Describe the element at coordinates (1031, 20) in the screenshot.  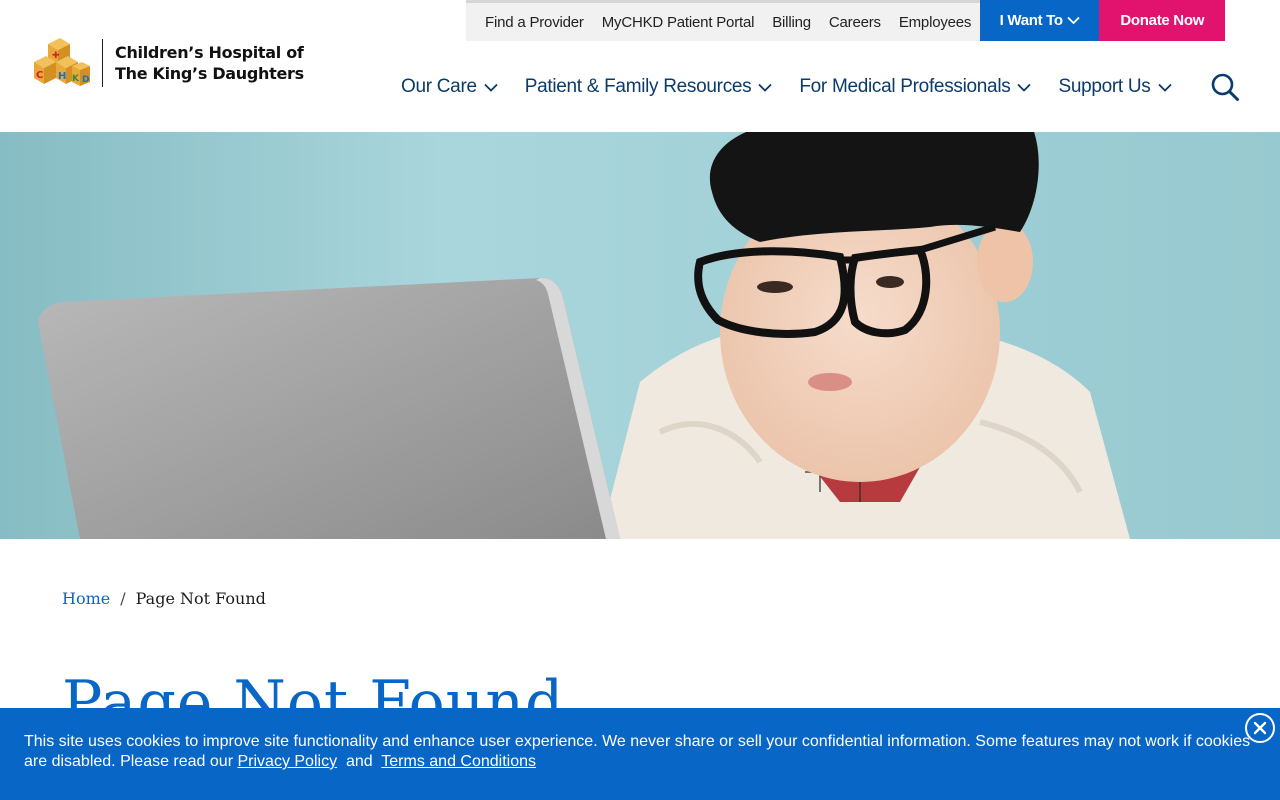
I see `i-want-to-label: I Want To` at that location.